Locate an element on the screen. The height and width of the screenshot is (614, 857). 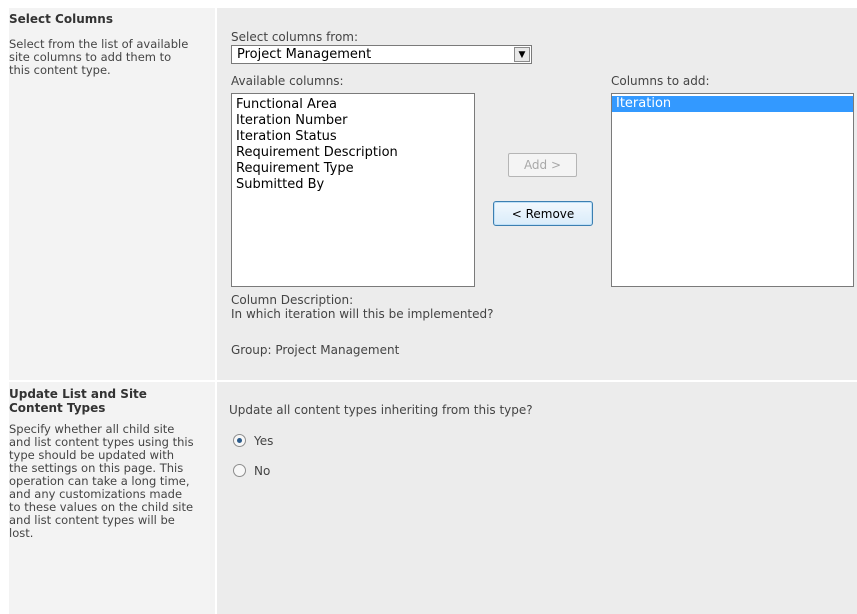
available-columns-label: Available columns: is located at coordinates (287, 81).